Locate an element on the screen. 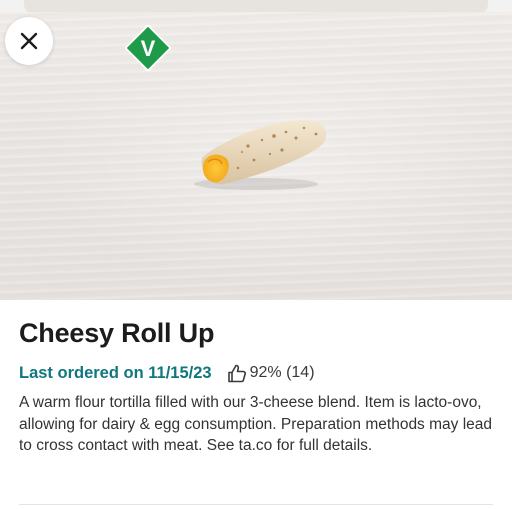  vegetarian-badge-icon: V is located at coordinates (148, 48).